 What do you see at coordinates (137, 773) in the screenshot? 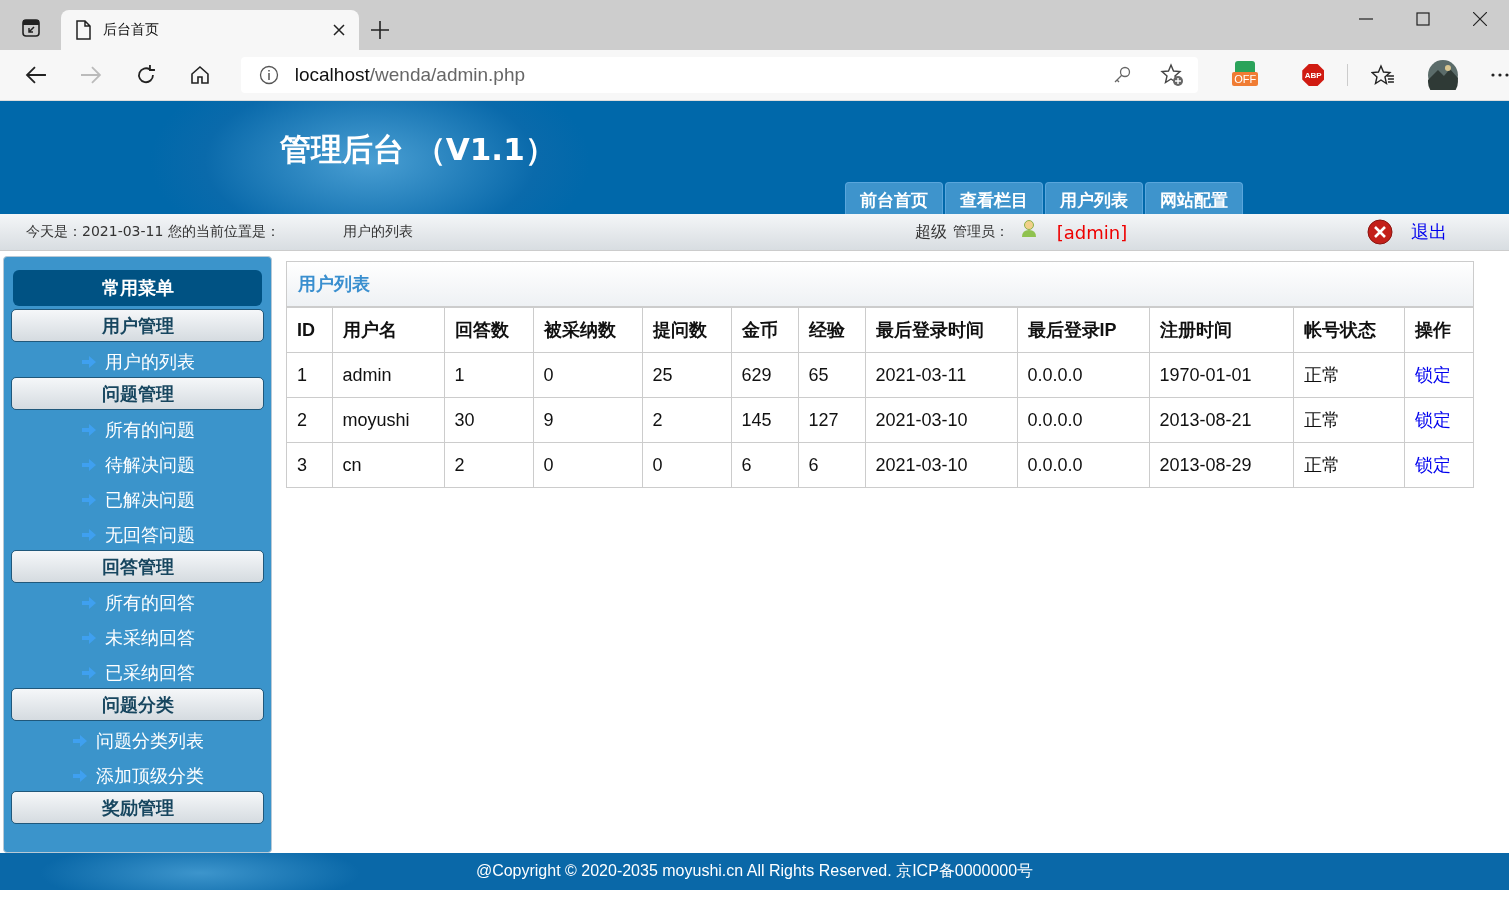
I see `sidebar-item: 添加顶级分类` at bounding box center [137, 773].